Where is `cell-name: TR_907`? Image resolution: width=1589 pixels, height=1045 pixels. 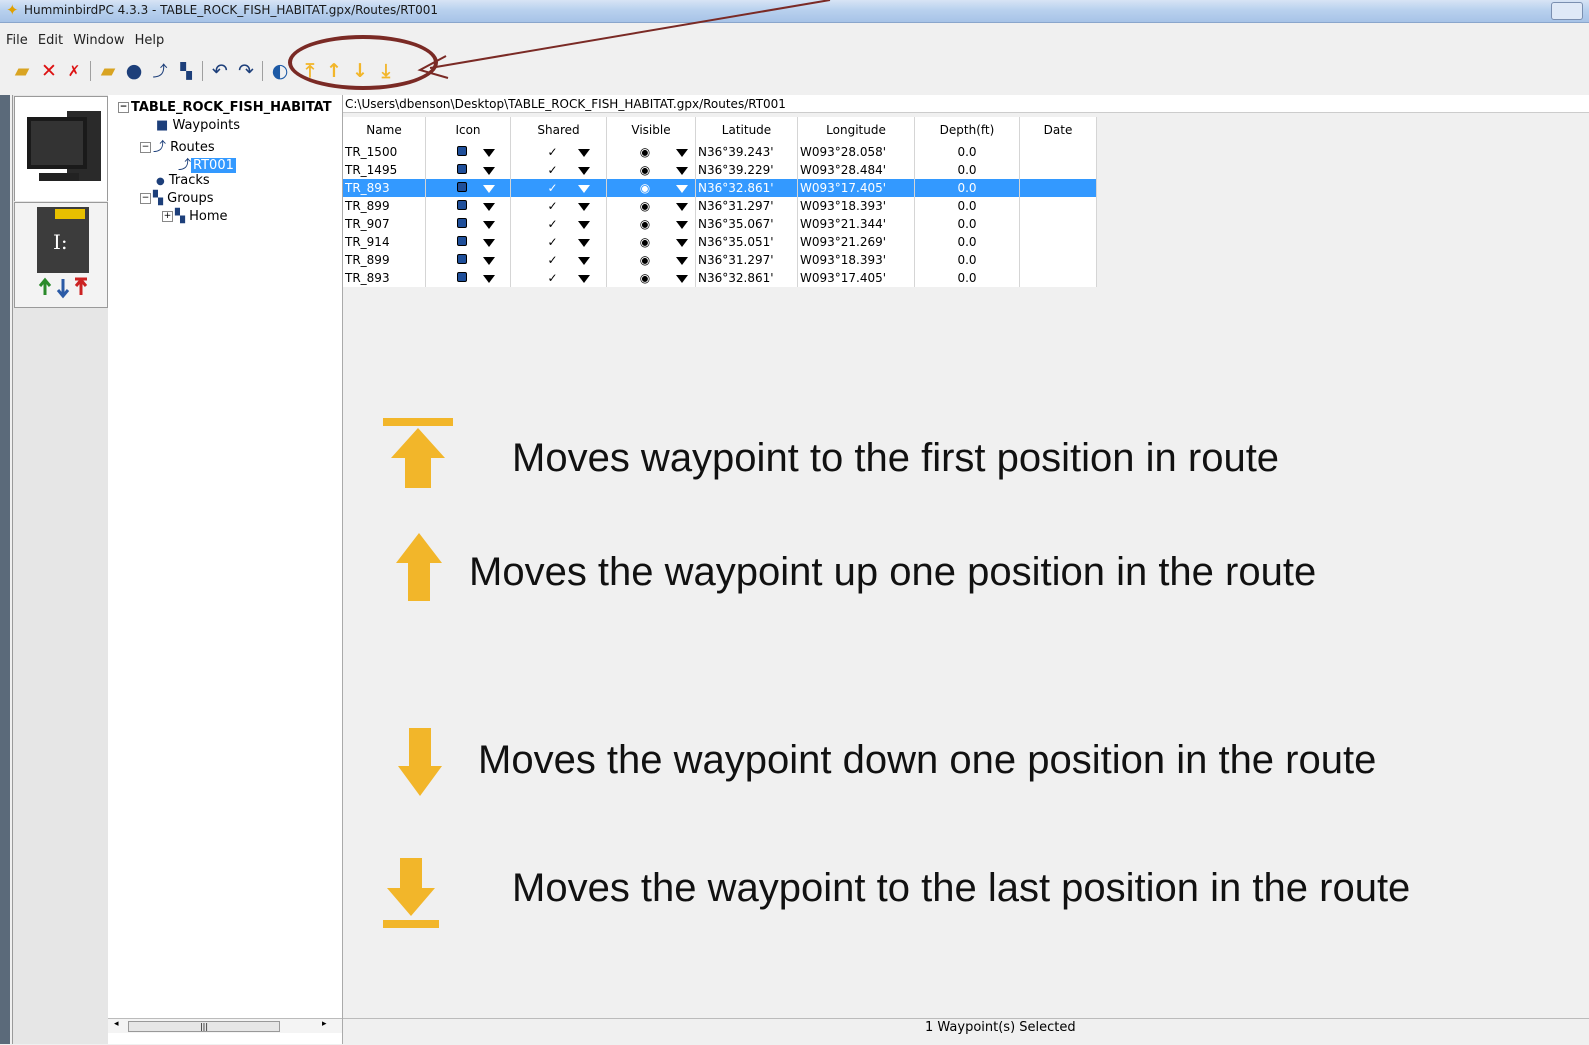
cell-name: TR_907 is located at coordinates (384, 224).